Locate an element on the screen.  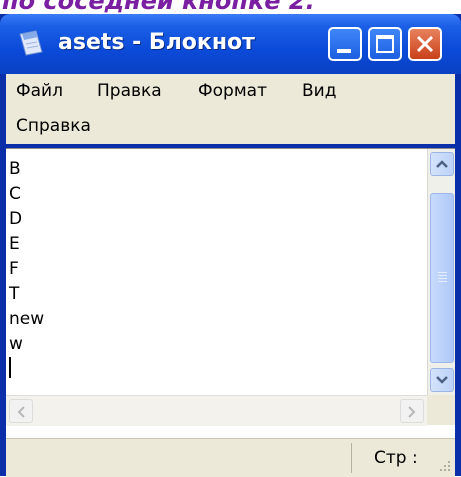
chevron-left-icon is located at coordinates (21, 412).